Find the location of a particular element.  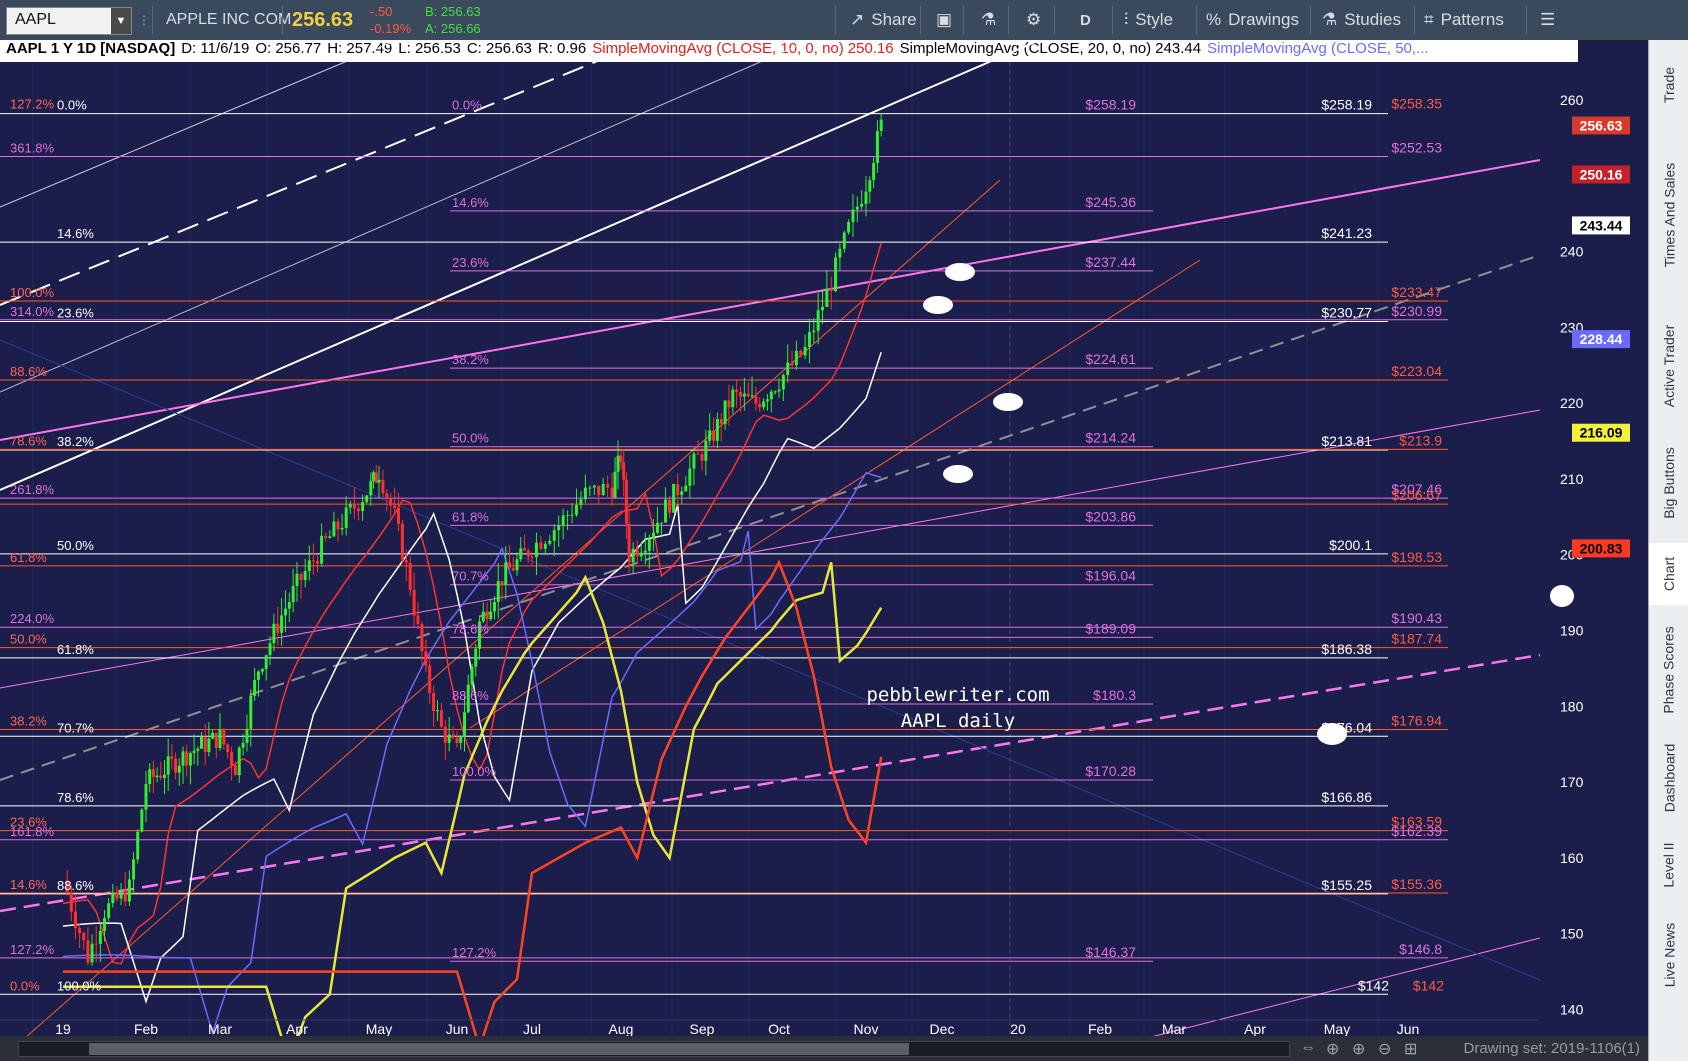

style-button: ⫶ Style is located at coordinates (1148, 20).